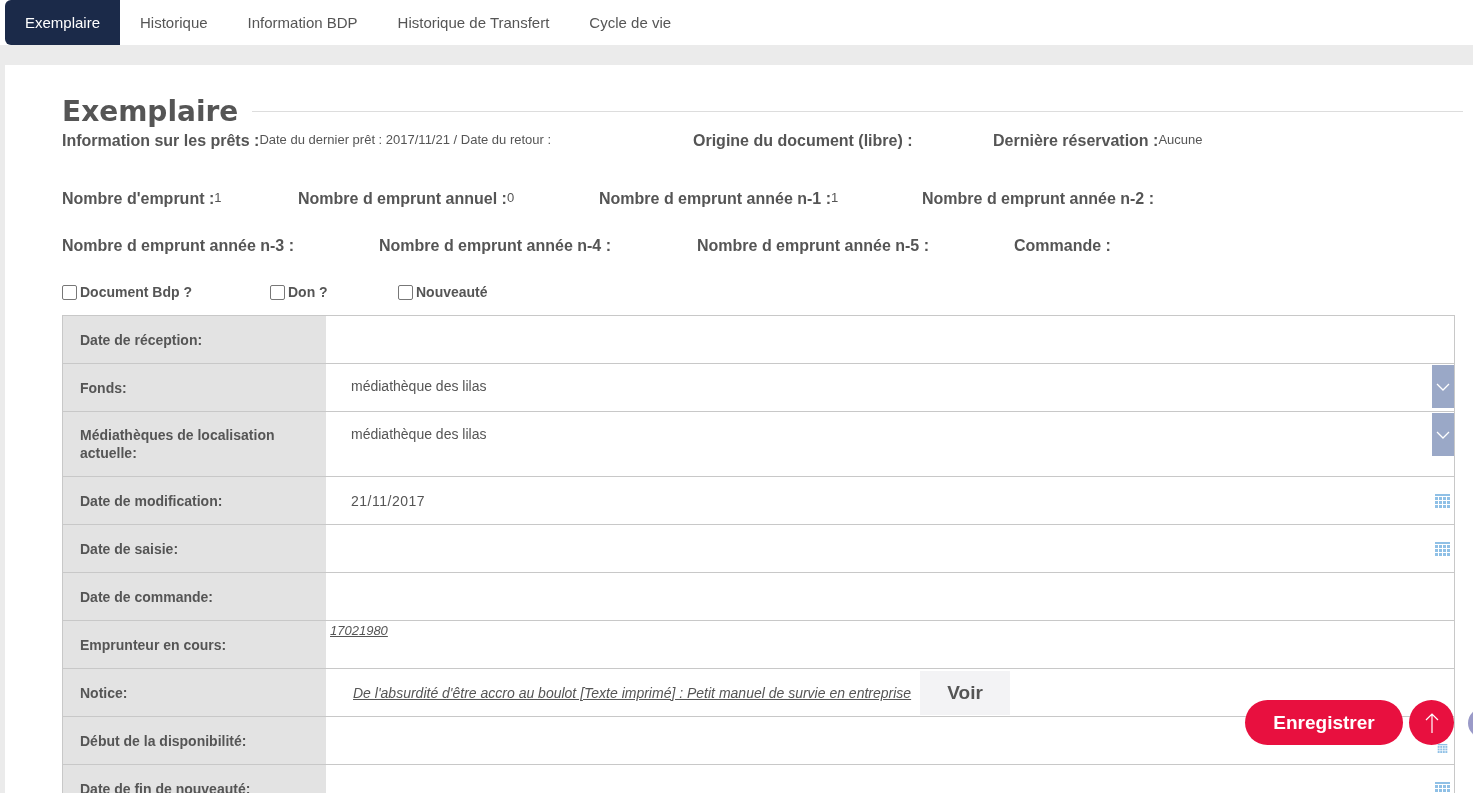  What do you see at coordinates (1038, 198) in the screenshot?
I see `info-label: Nombre d emprunt année n-2 :` at bounding box center [1038, 198].